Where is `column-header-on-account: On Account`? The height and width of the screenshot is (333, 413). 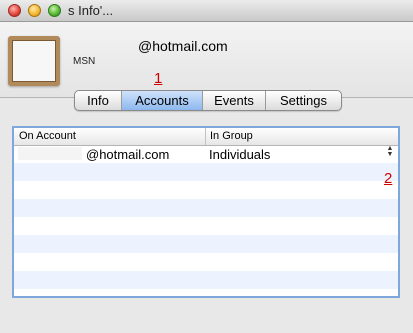
column-header-on-account: On Account is located at coordinates (47, 136).